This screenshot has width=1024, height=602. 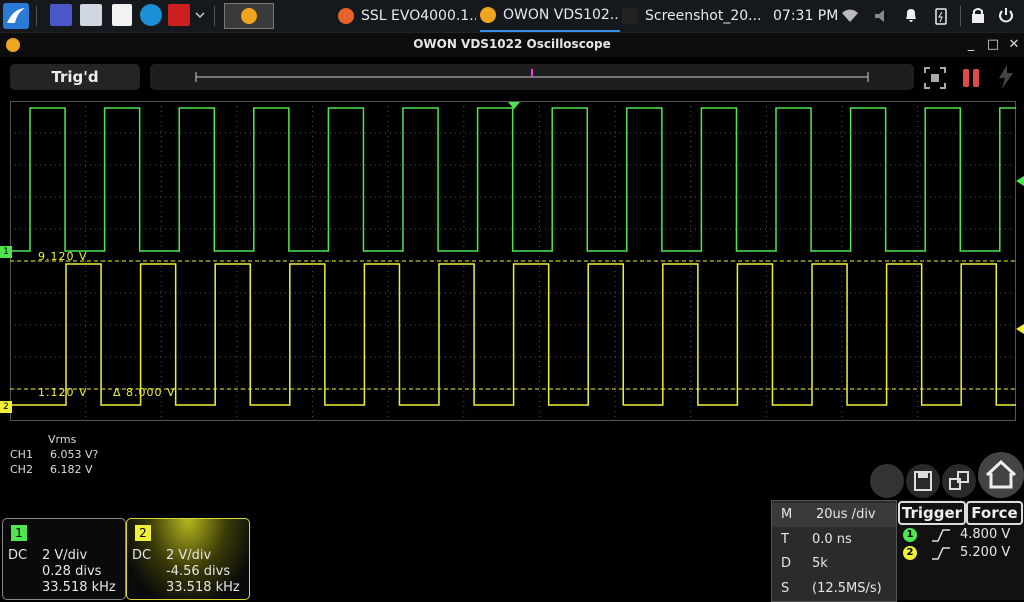 What do you see at coordinates (61, 15) in the screenshot?
I see `show-desktop-icon` at bounding box center [61, 15].